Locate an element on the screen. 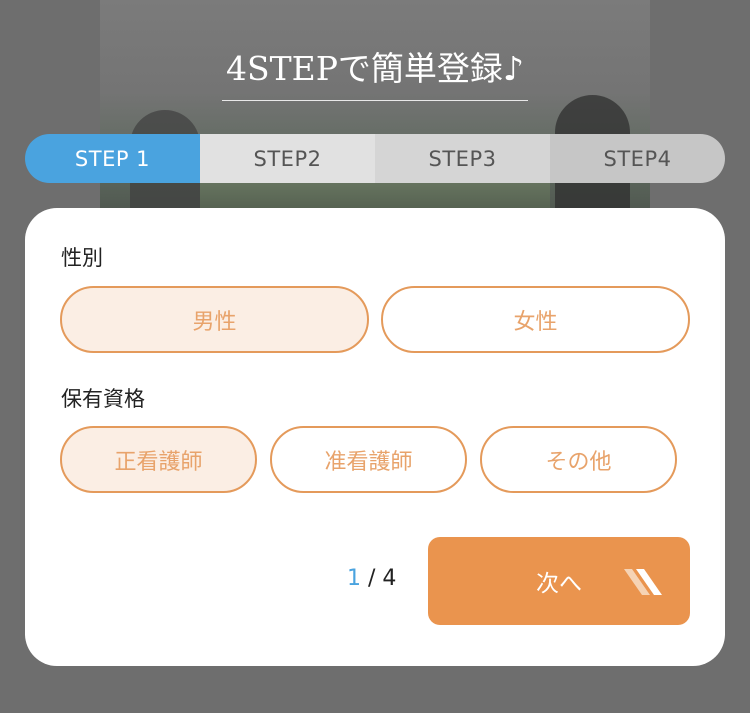  page-title: 4STEPで簡単登録♪ is located at coordinates (375, 71).